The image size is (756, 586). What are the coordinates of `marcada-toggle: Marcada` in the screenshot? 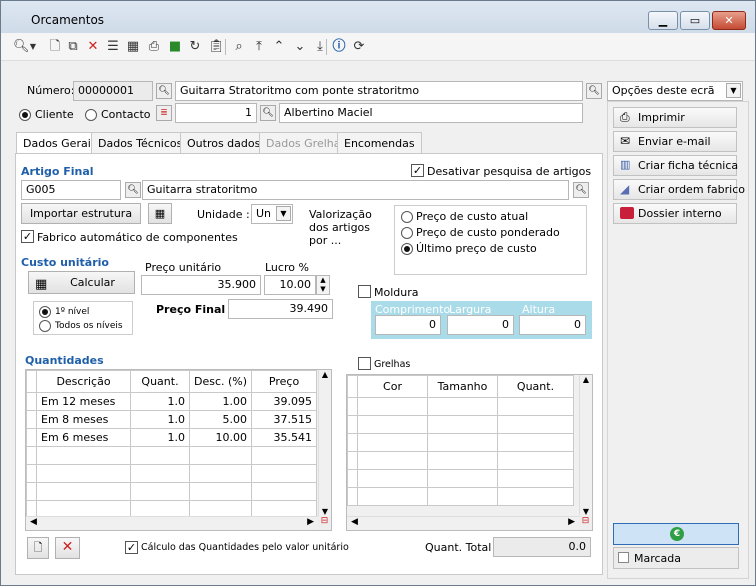 It's located at (676, 558).